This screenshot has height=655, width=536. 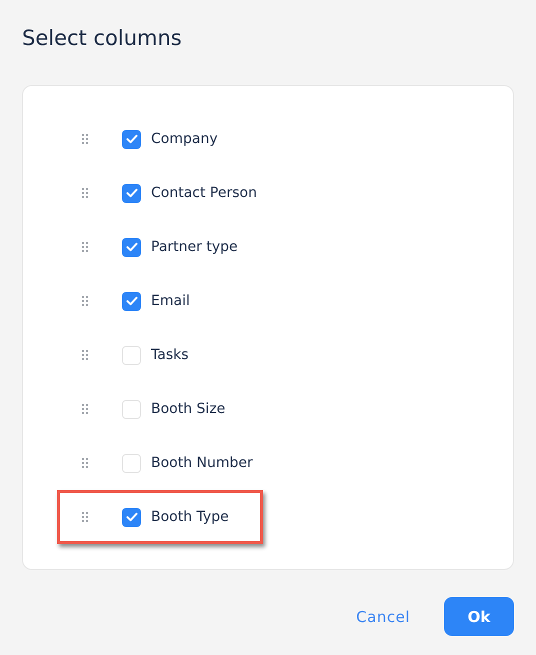 I want to click on column-label: Company, so click(x=184, y=139).